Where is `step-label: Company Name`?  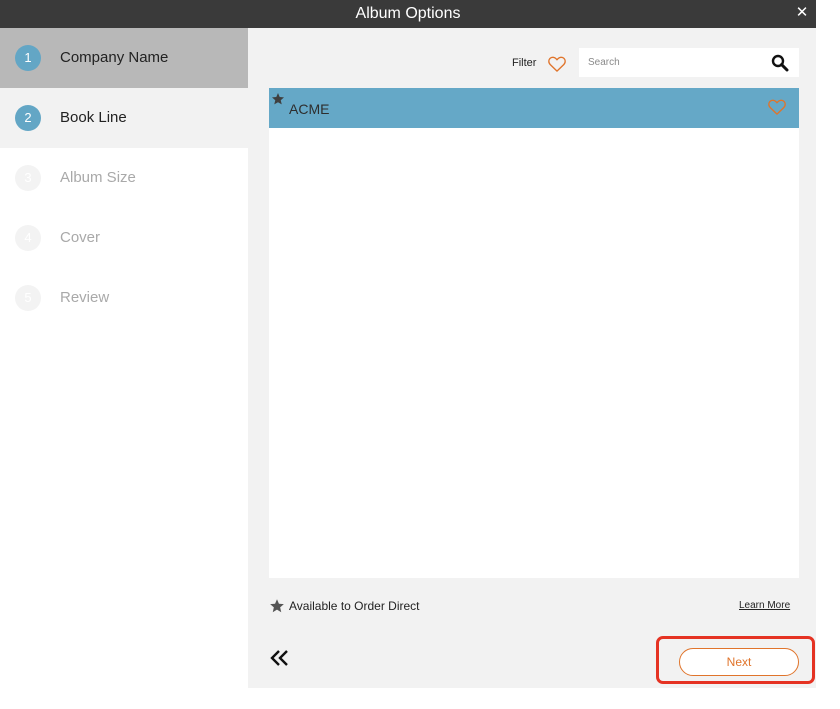 step-label: Company Name is located at coordinates (114, 57).